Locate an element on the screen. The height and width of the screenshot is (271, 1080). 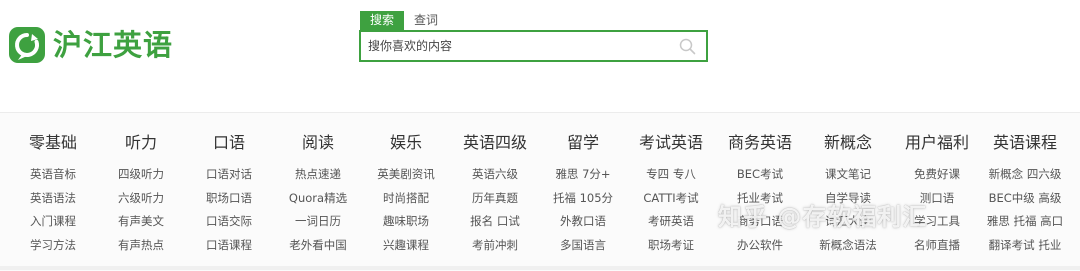
nav-link: 一词日历 is located at coordinates (318, 222).